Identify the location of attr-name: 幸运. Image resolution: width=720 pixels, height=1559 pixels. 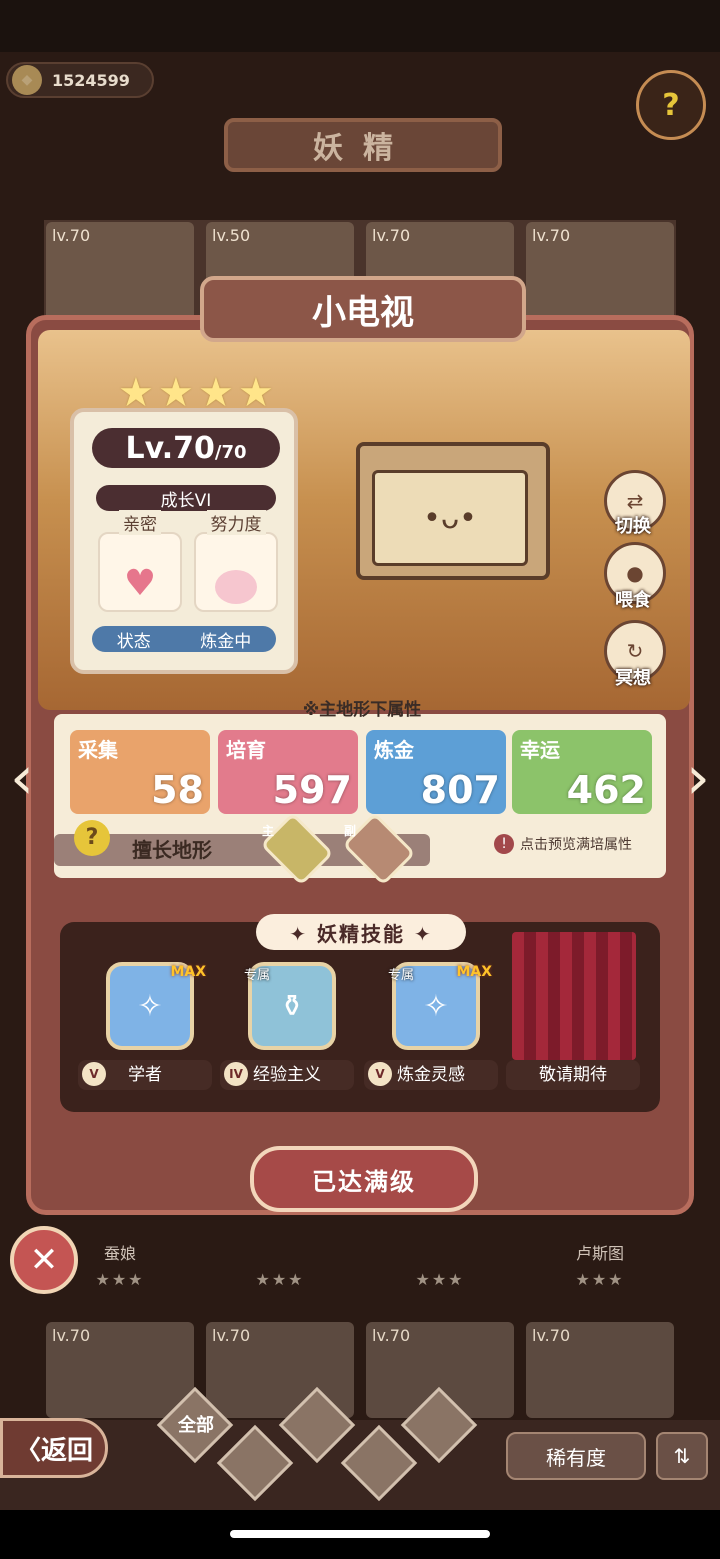
(540, 750).